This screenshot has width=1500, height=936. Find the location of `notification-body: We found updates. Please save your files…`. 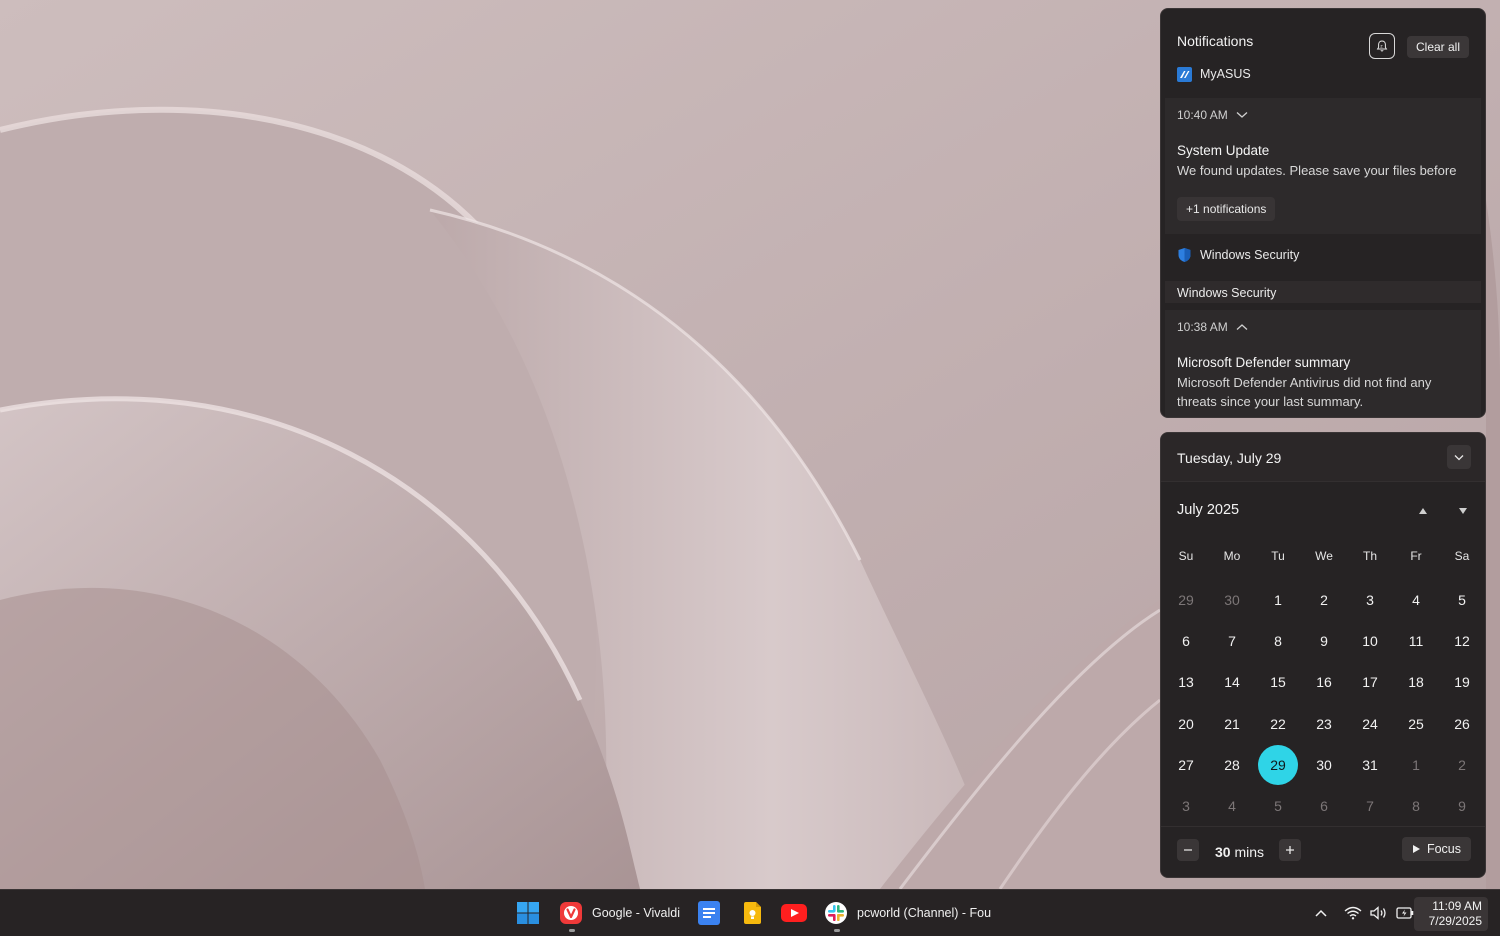

notification-body: We found updates. Please save your files… is located at coordinates (1317, 170).